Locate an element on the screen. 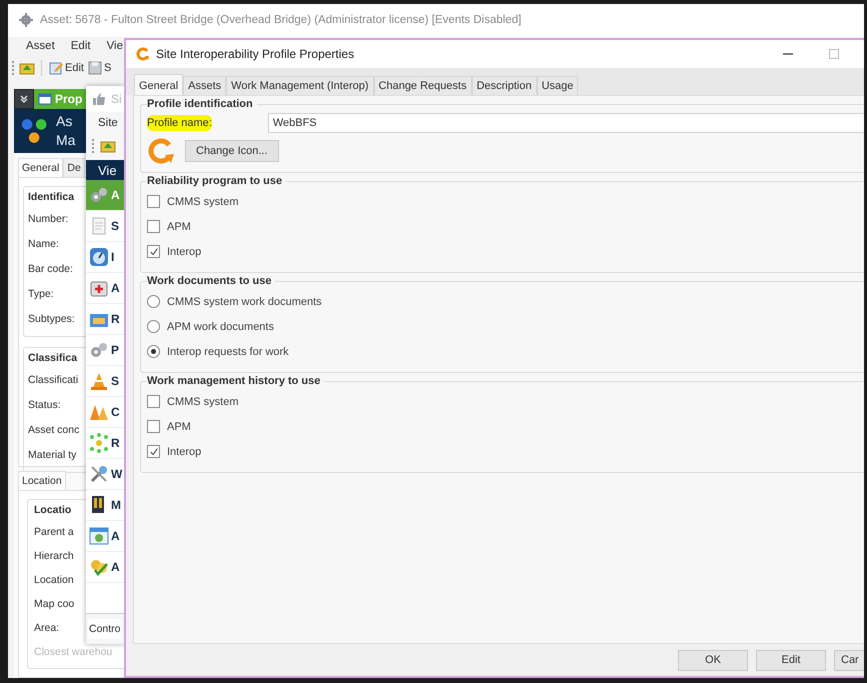 The height and width of the screenshot is (683, 867). collapse-button is located at coordinates (24, 99).